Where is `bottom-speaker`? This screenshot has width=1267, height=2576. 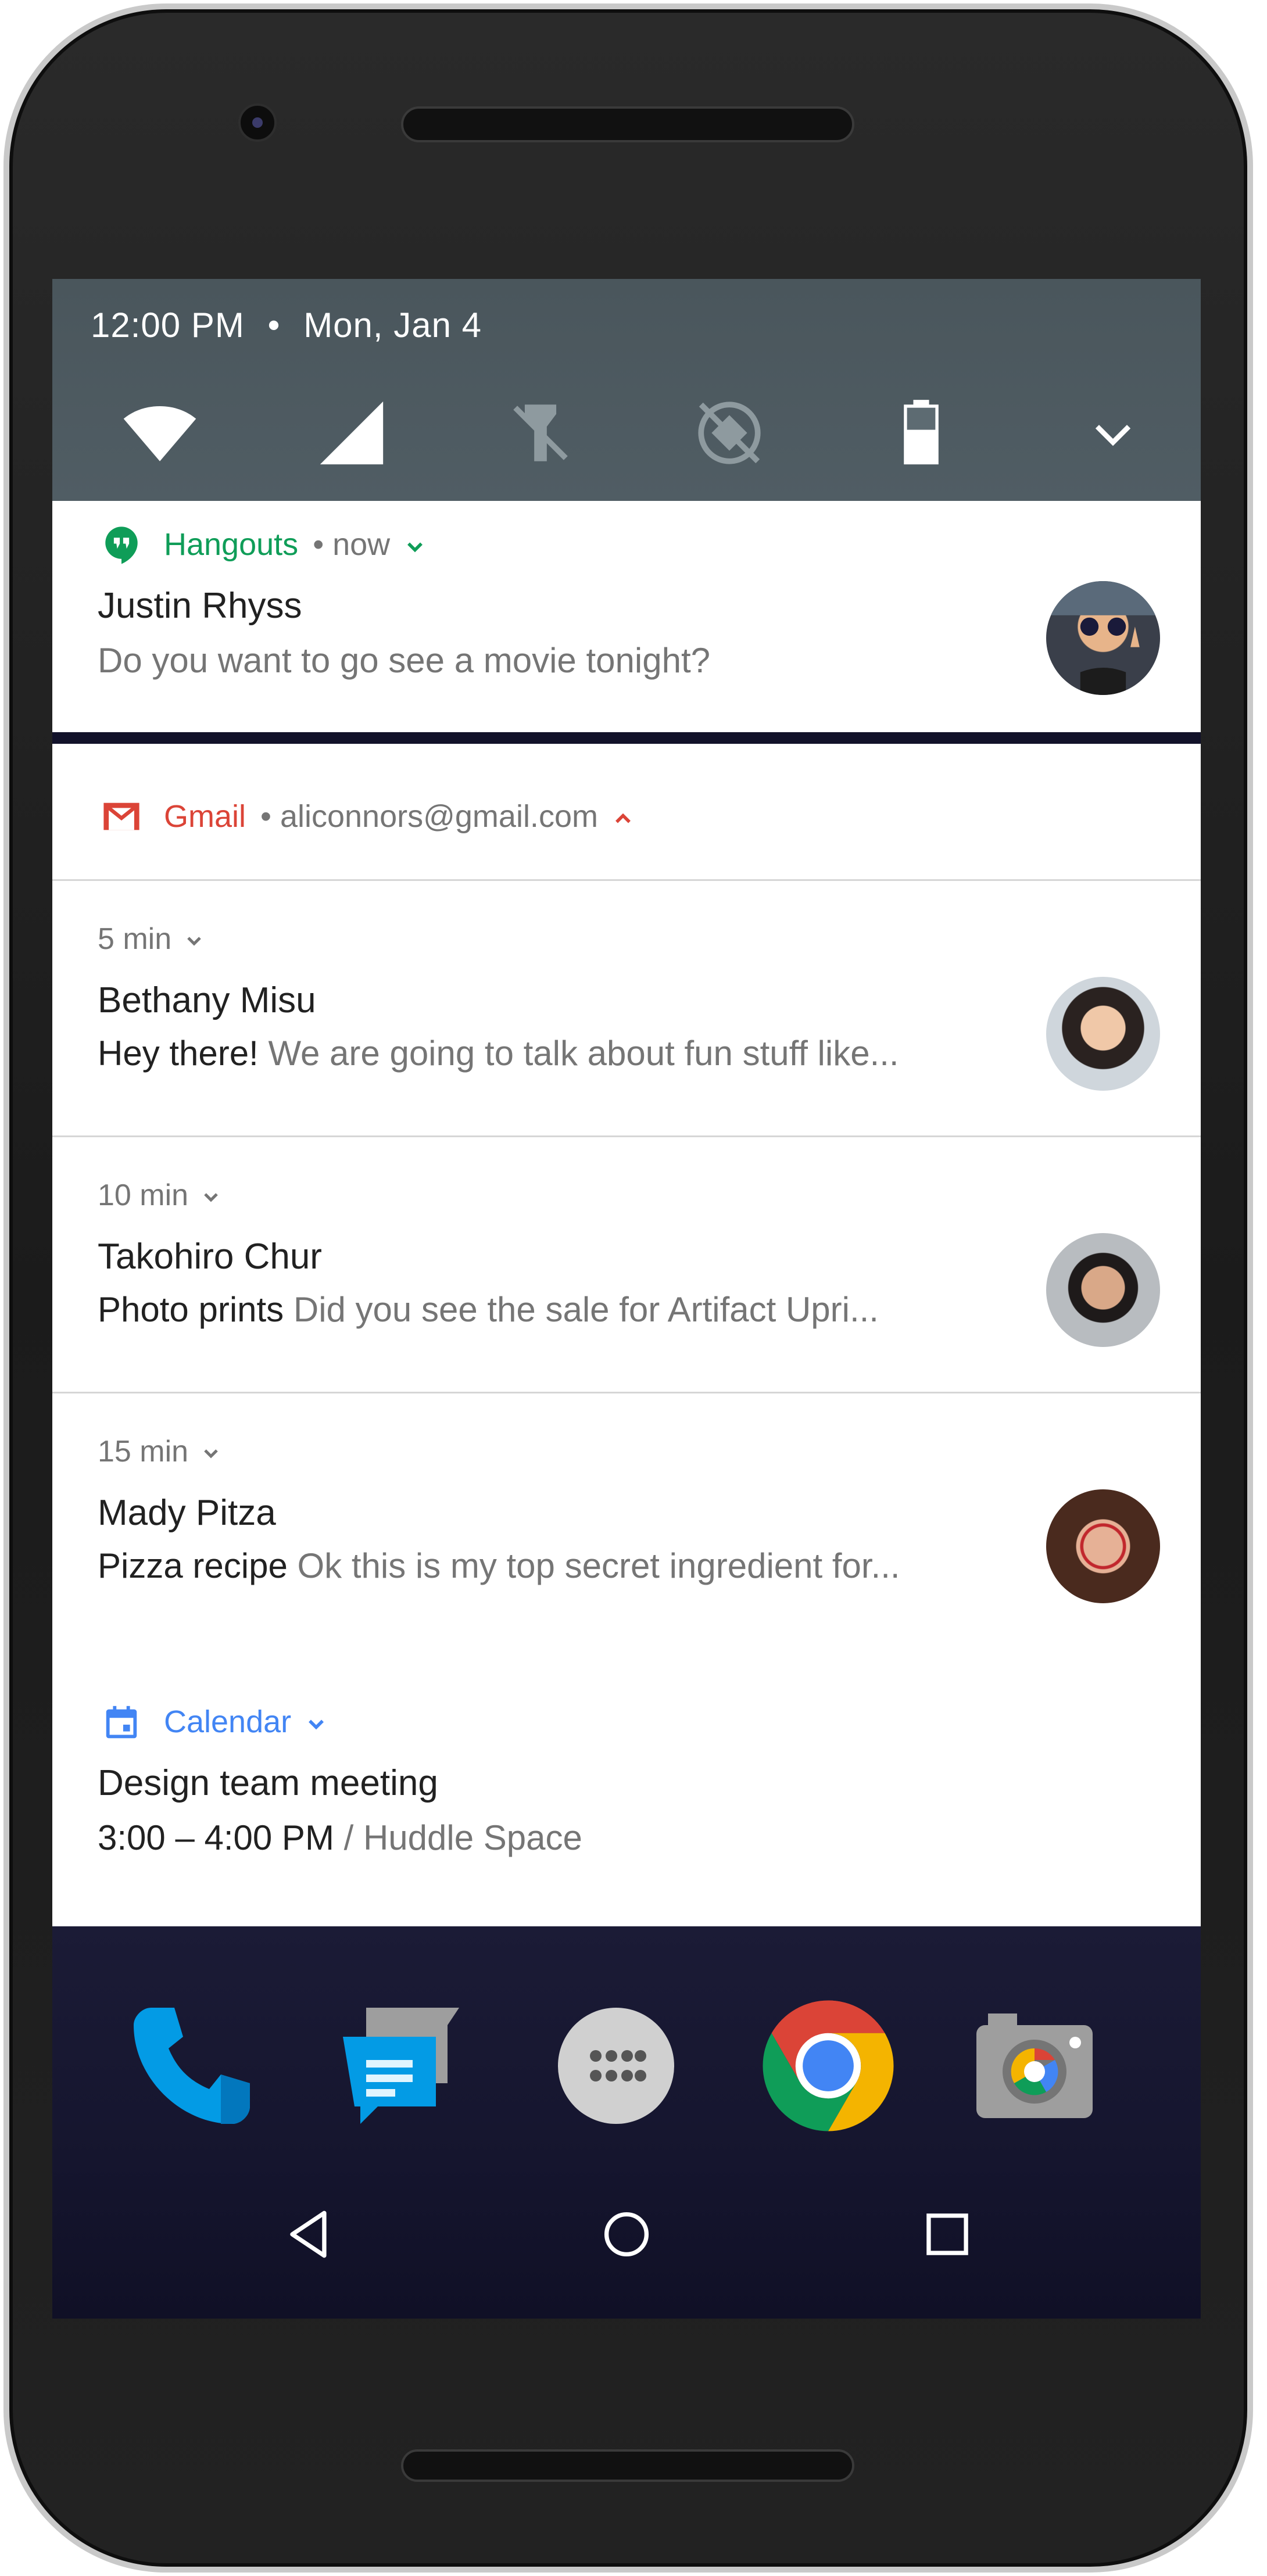
bottom-speaker is located at coordinates (627, 2465).